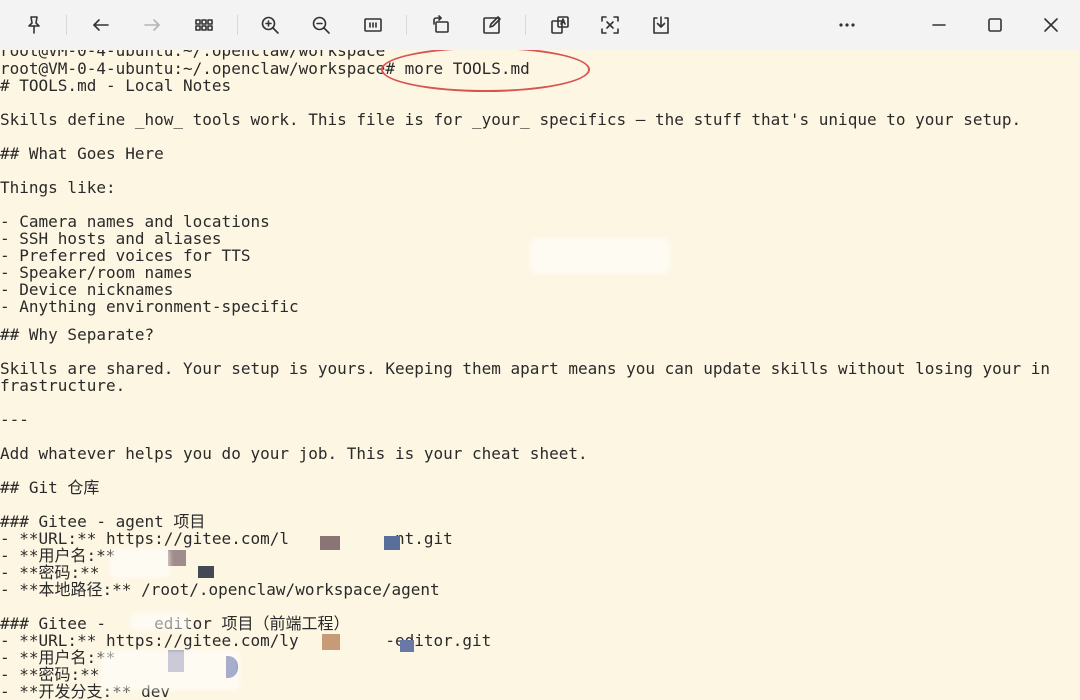 This screenshot has width=1080, height=700. What do you see at coordinates (492, 25) in the screenshot?
I see `edit-icon` at bounding box center [492, 25].